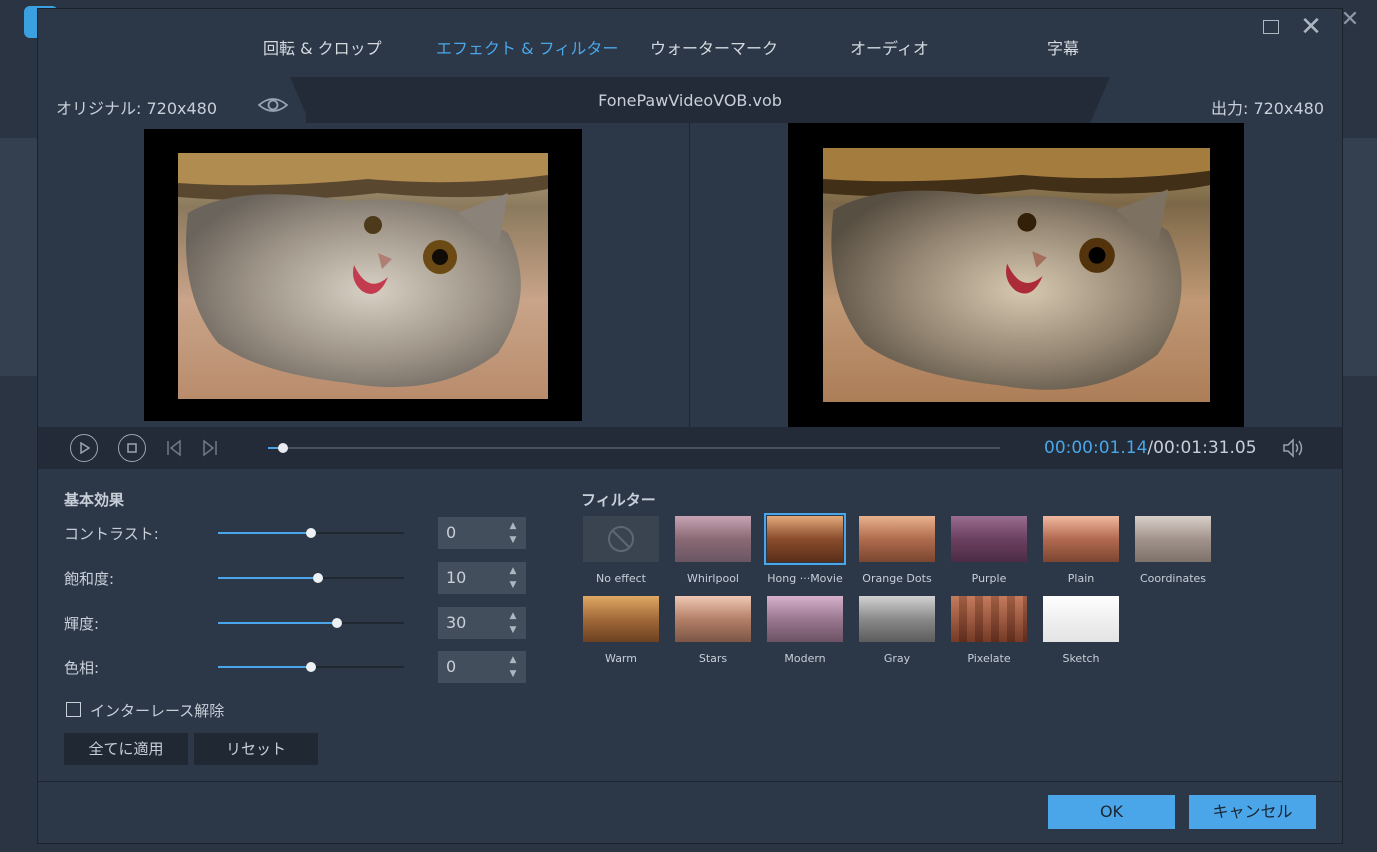 The height and width of the screenshot is (852, 1377). What do you see at coordinates (82, 624) in the screenshot?
I see `brightness-label: 輝度:` at bounding box center [82, 624].